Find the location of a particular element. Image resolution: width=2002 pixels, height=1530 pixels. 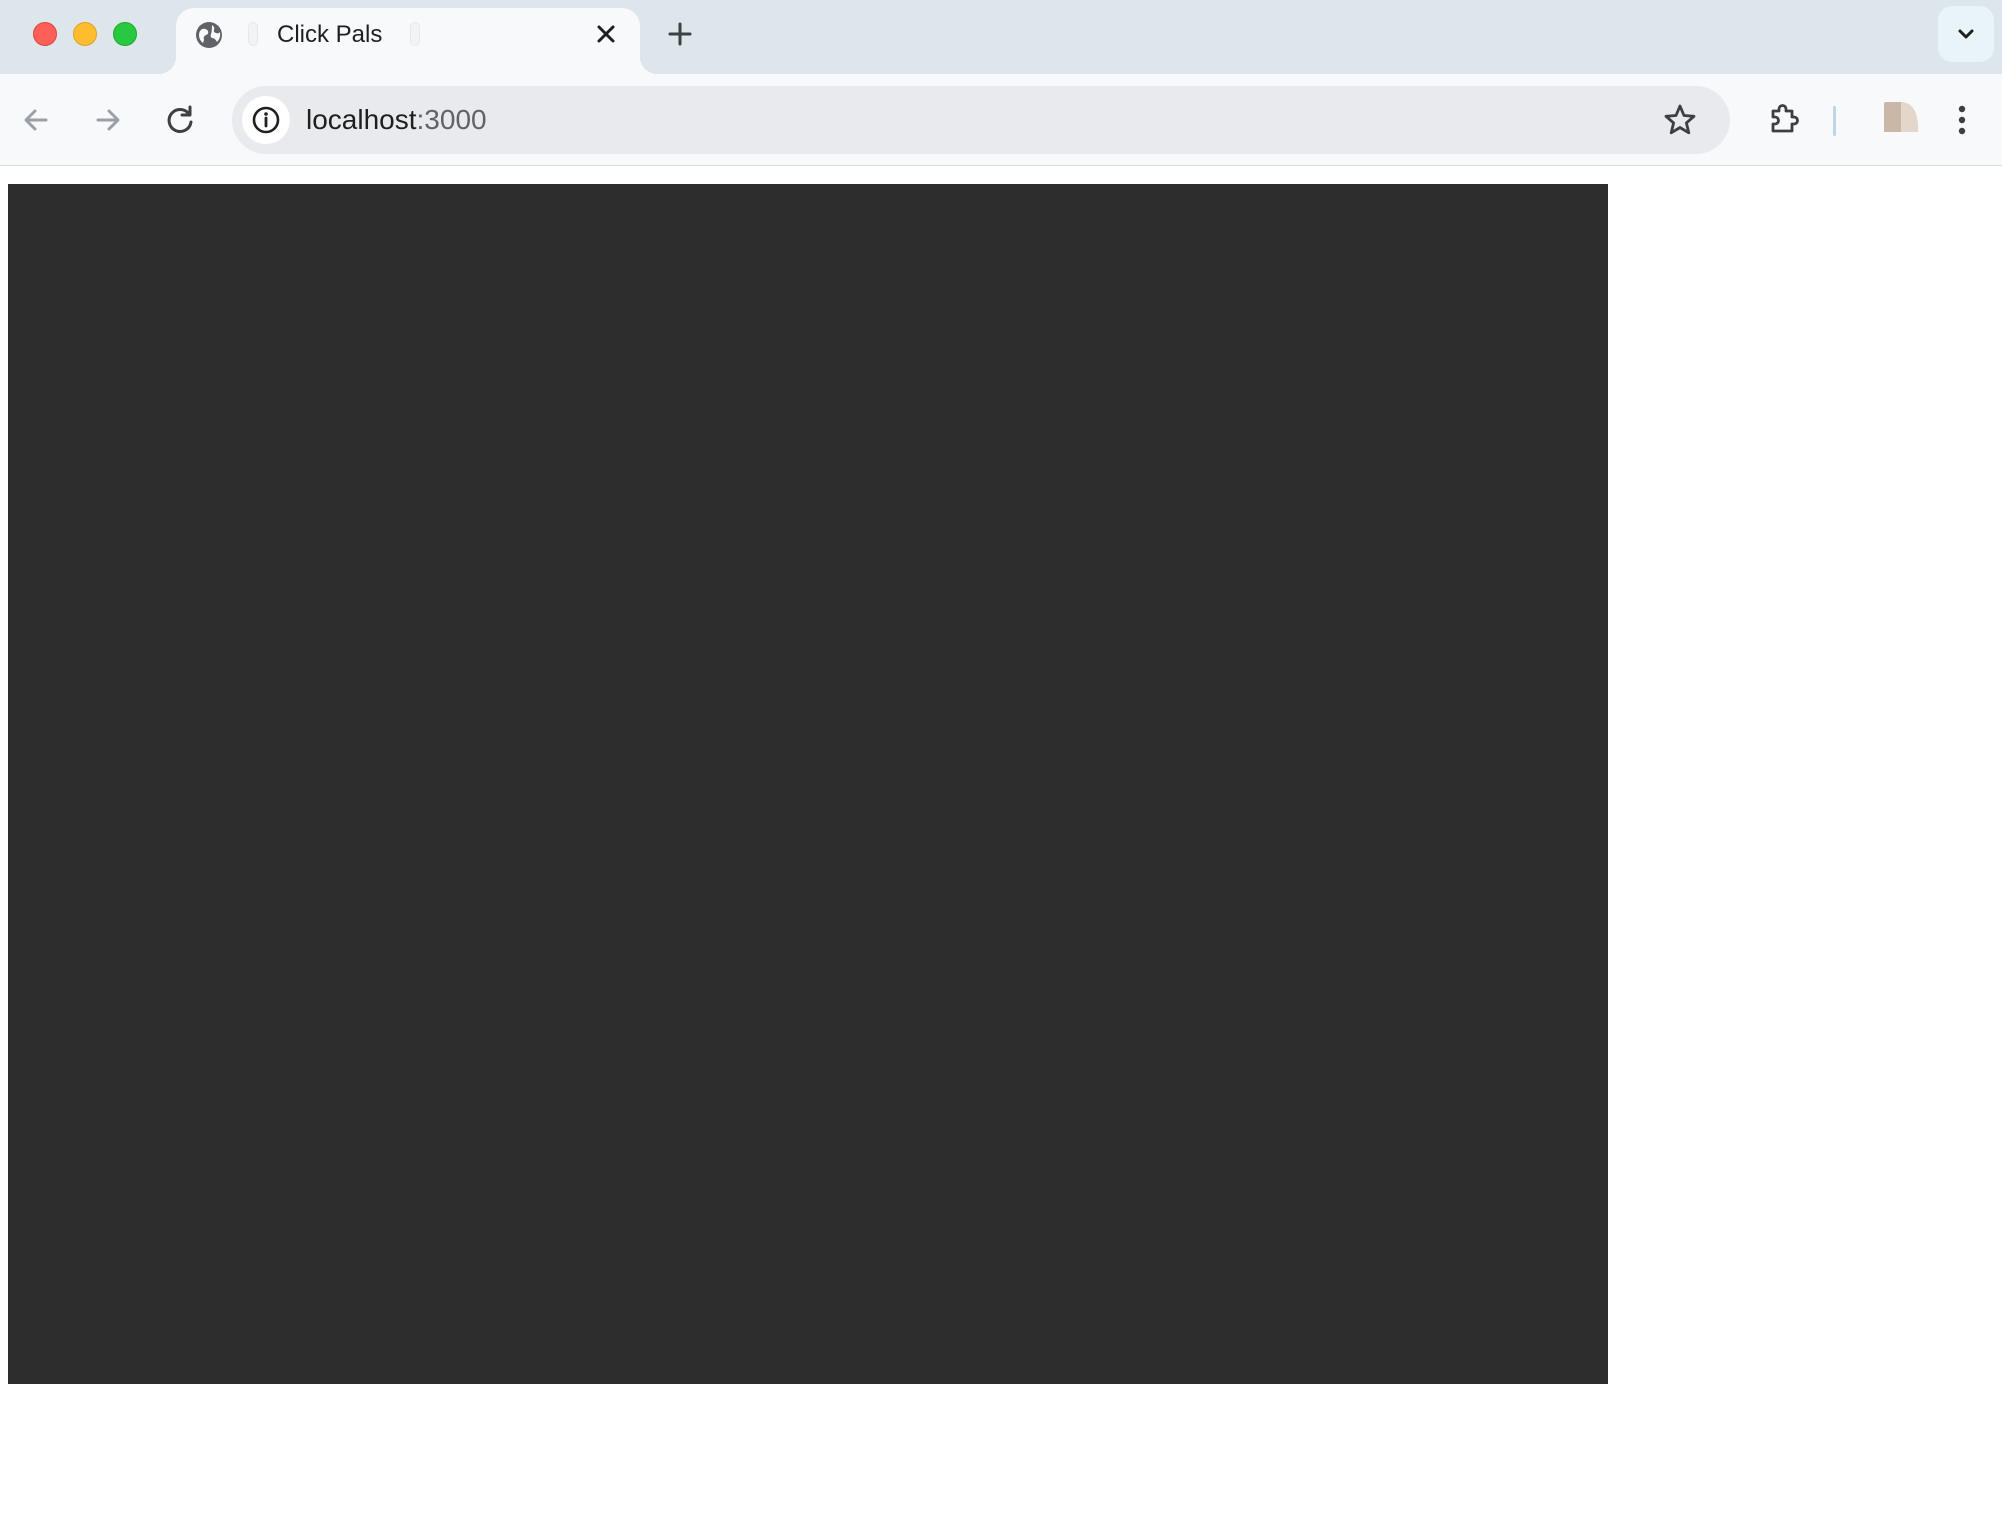

window-minimize-button is located at coordinates (85, 34).